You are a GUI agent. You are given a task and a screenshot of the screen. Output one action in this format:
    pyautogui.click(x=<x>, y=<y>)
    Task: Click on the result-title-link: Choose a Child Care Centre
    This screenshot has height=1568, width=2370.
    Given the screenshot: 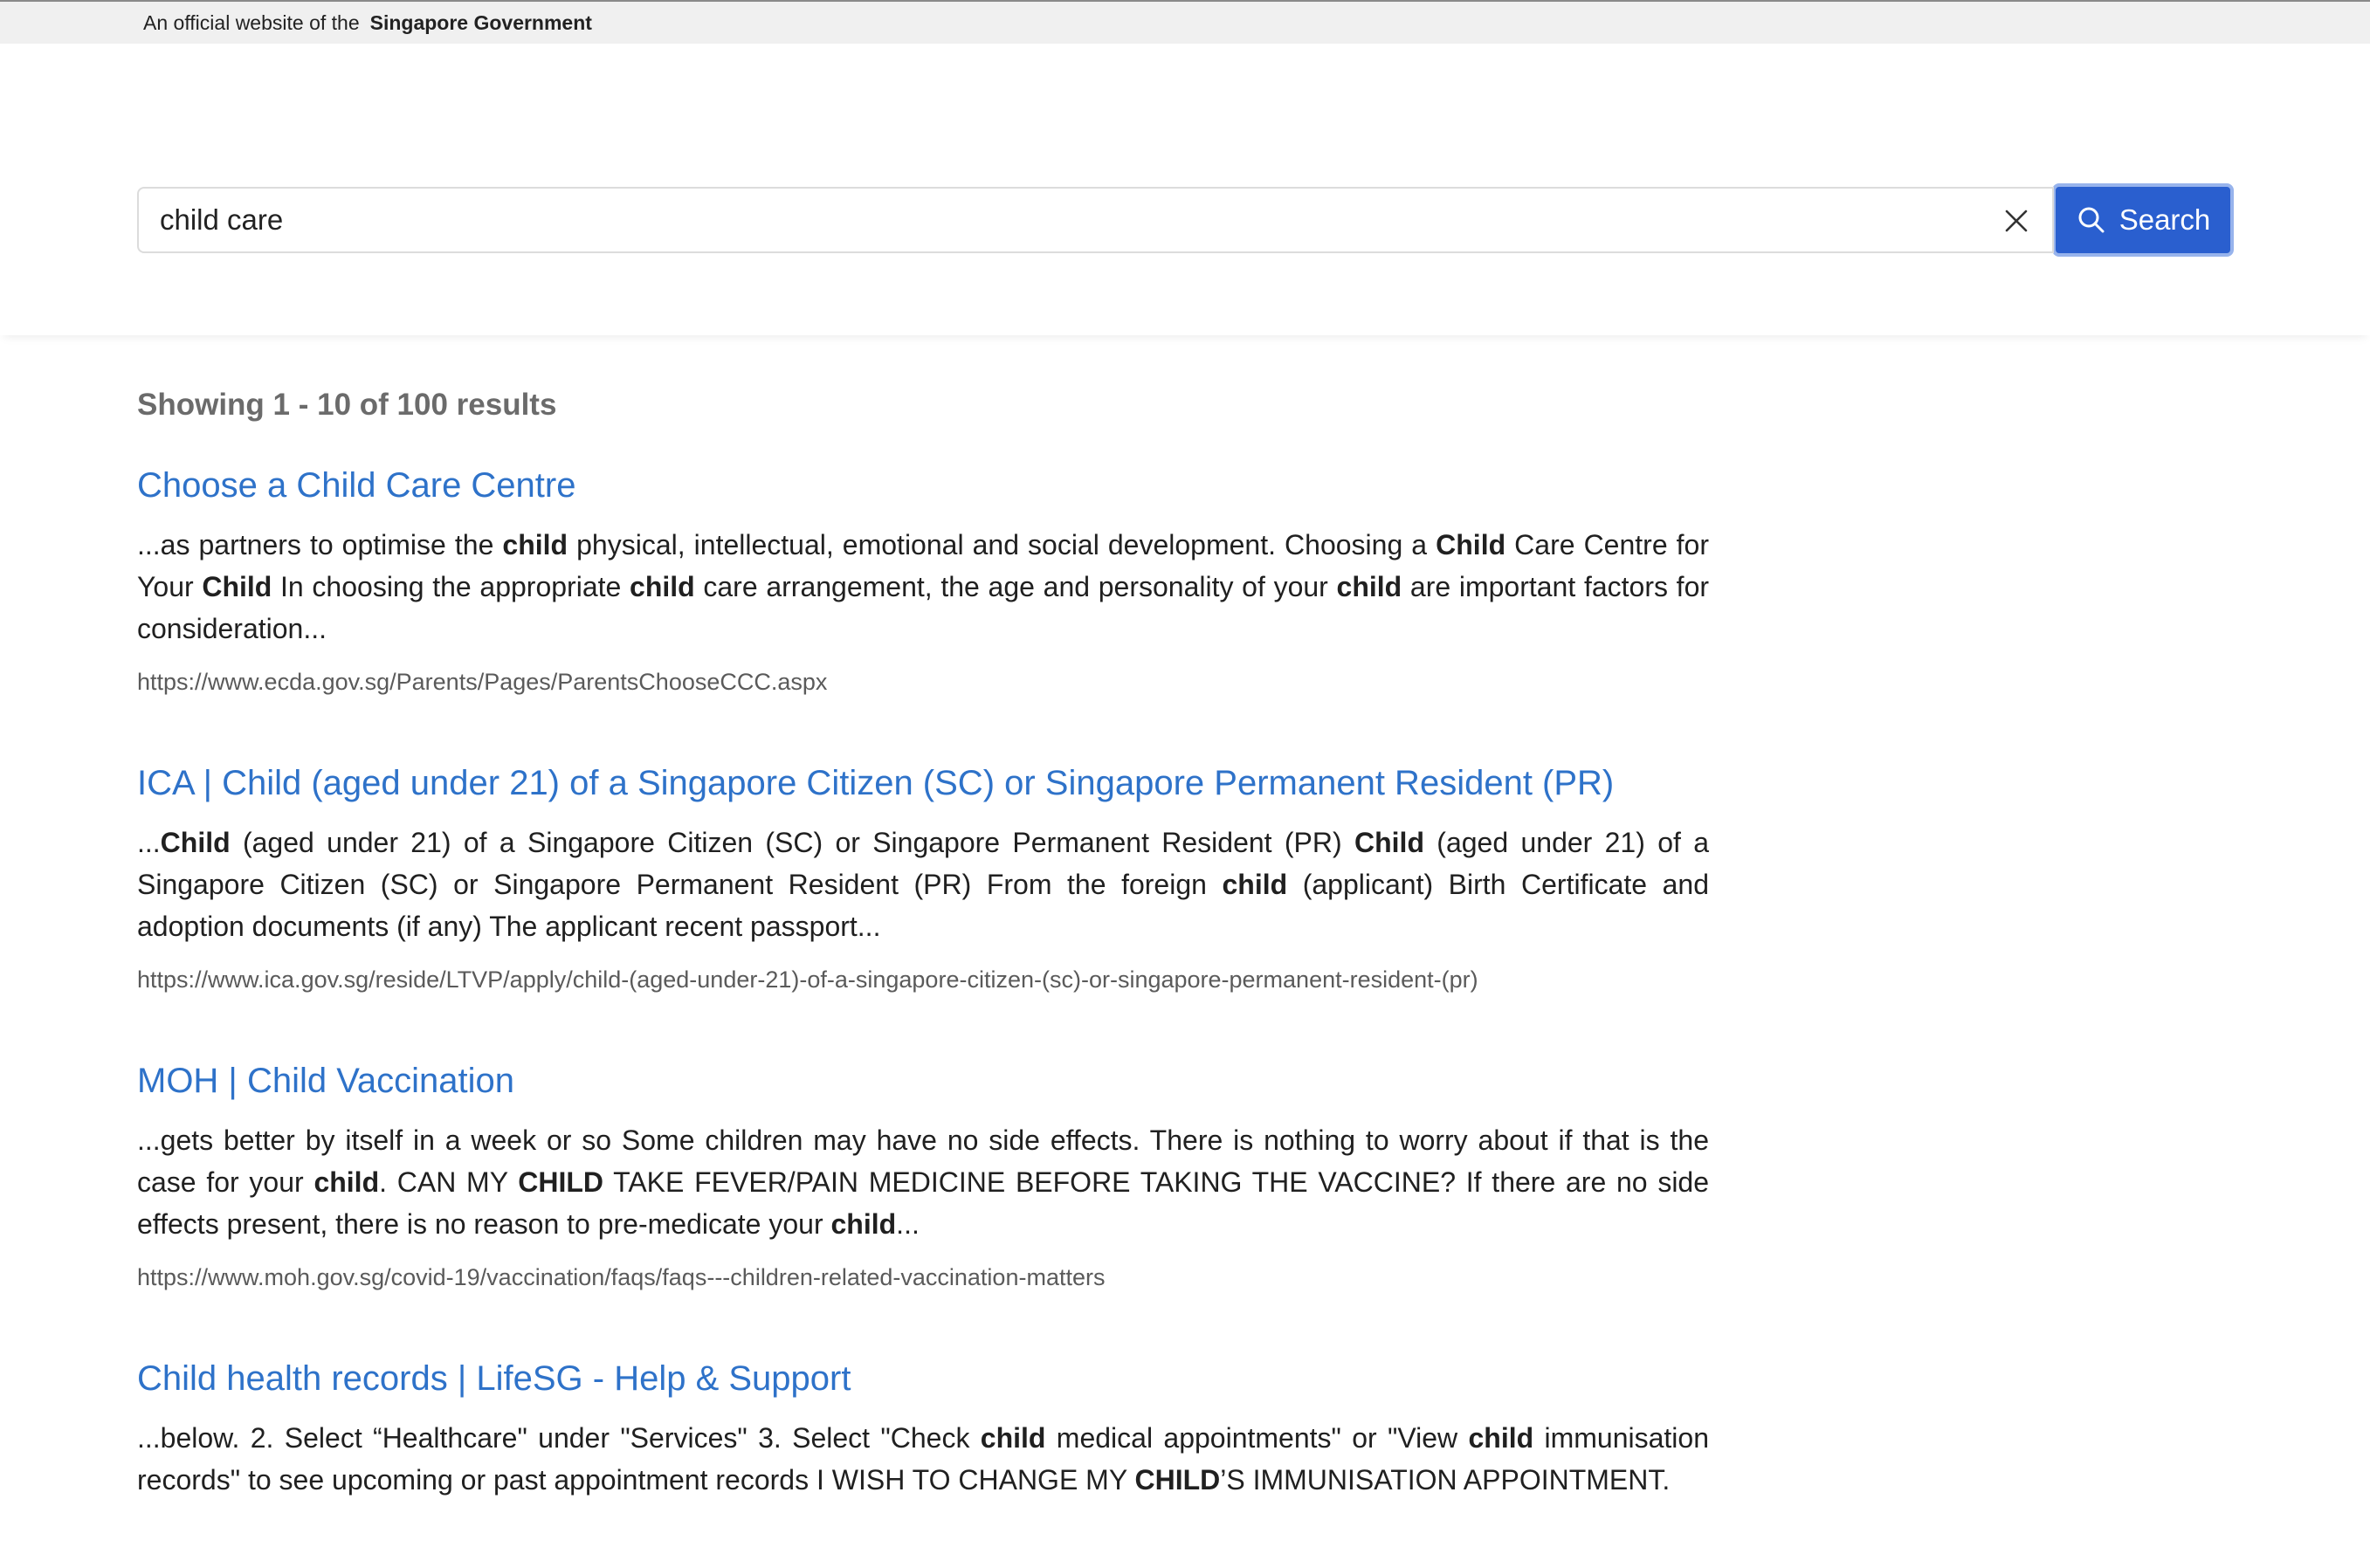 What is the action you would take?
    pyautogui.click(x=923, y=486)
    